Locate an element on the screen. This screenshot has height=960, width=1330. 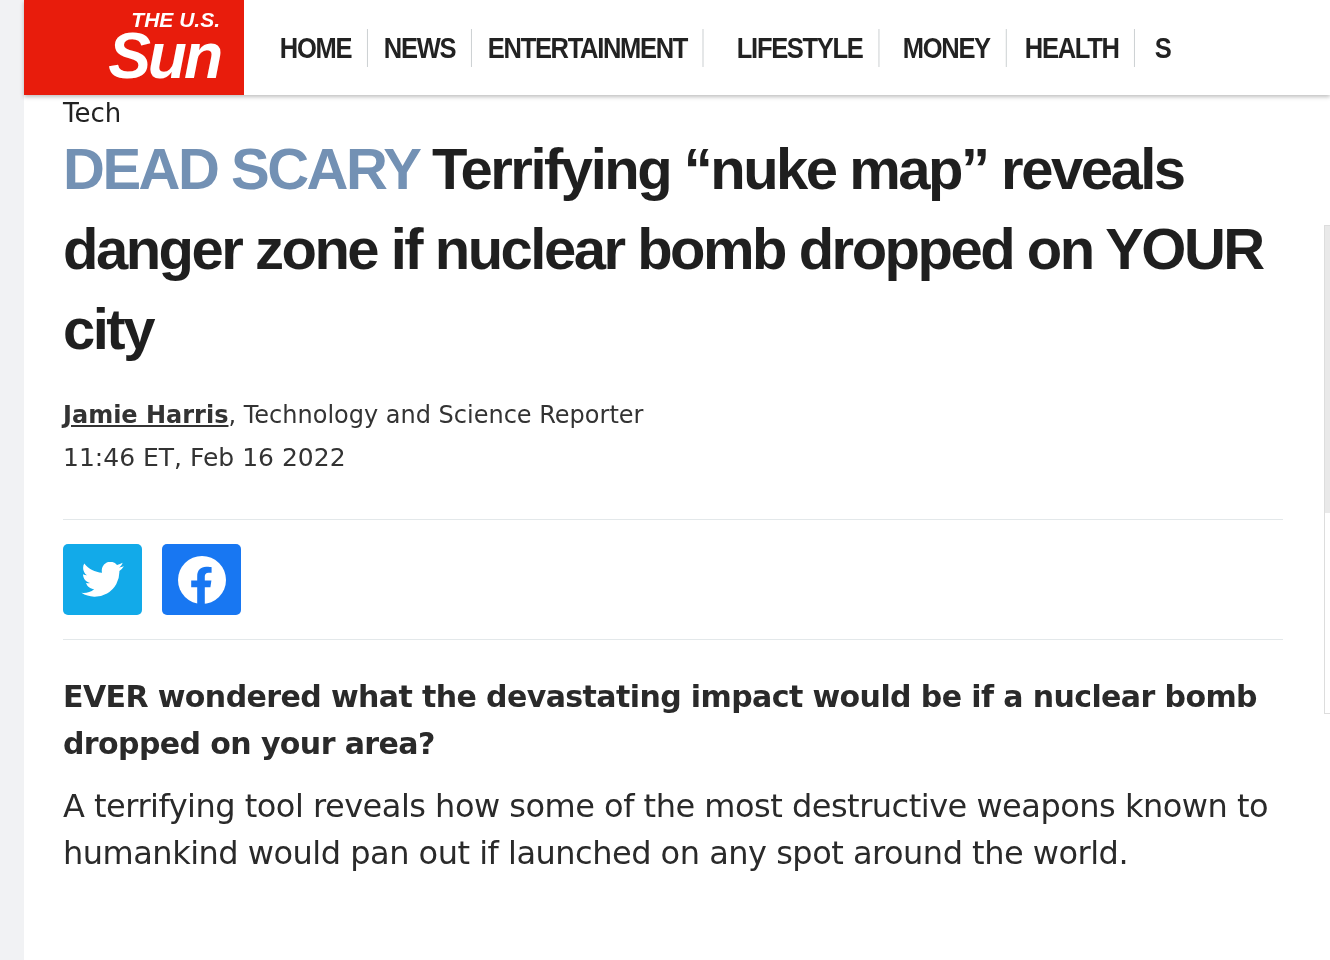
nav-link: NEWS is located at coordinates (420, 47).